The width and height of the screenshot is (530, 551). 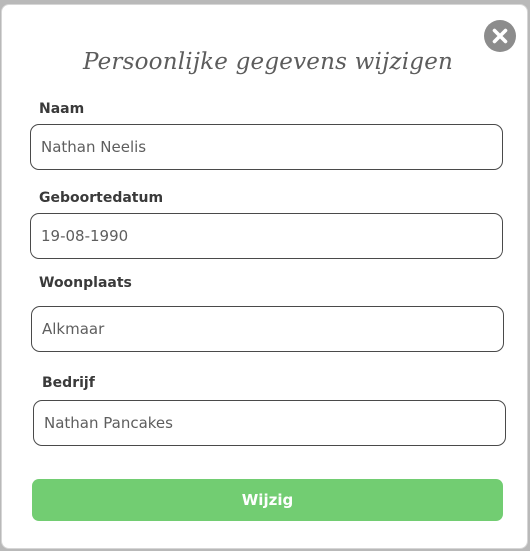 I want to click on name-label: Naam, so click(x=62, y=109).